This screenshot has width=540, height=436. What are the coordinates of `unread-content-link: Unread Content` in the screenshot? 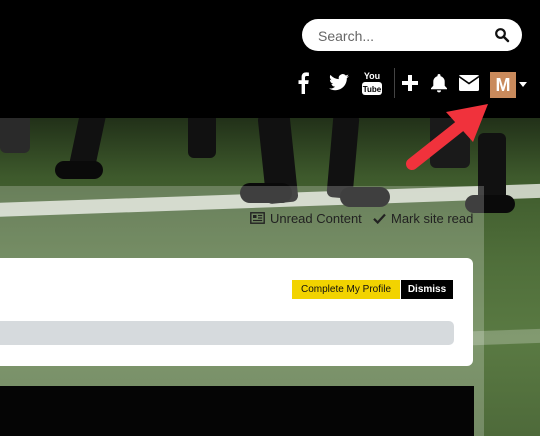 It's located at (306, 218).